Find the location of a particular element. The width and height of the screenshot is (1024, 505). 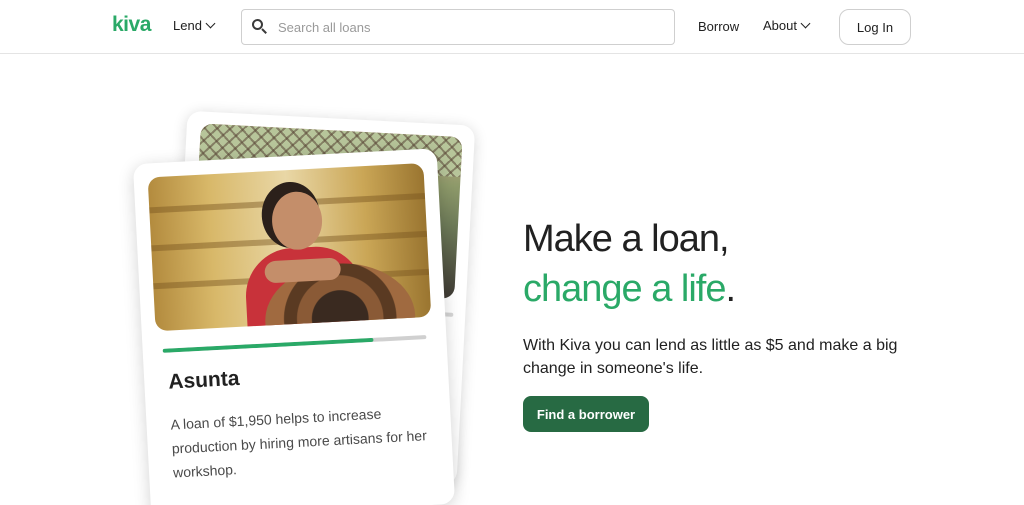

top-nav-bar: kiva Lend Borrow About Log In is located at coordinates (512, 27).